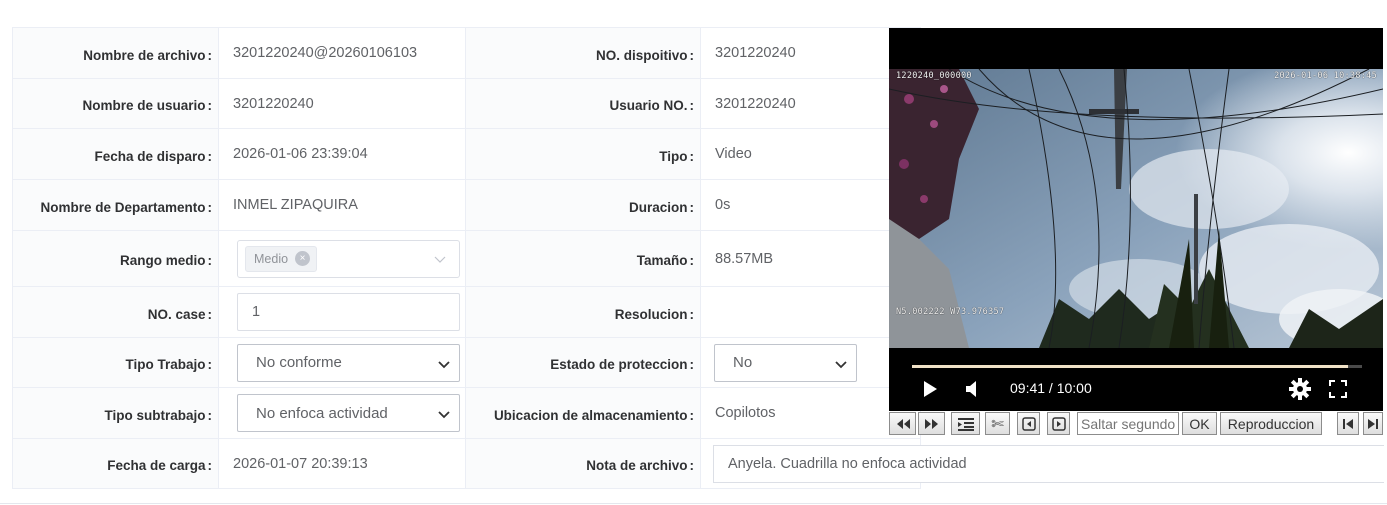 This screenshot has height=505, width=1387. What do you see at coordinates (583, 53) in the screenshot?
I see `device-no-label: NO. dispoitivo:` at bounding box center [583, 53].